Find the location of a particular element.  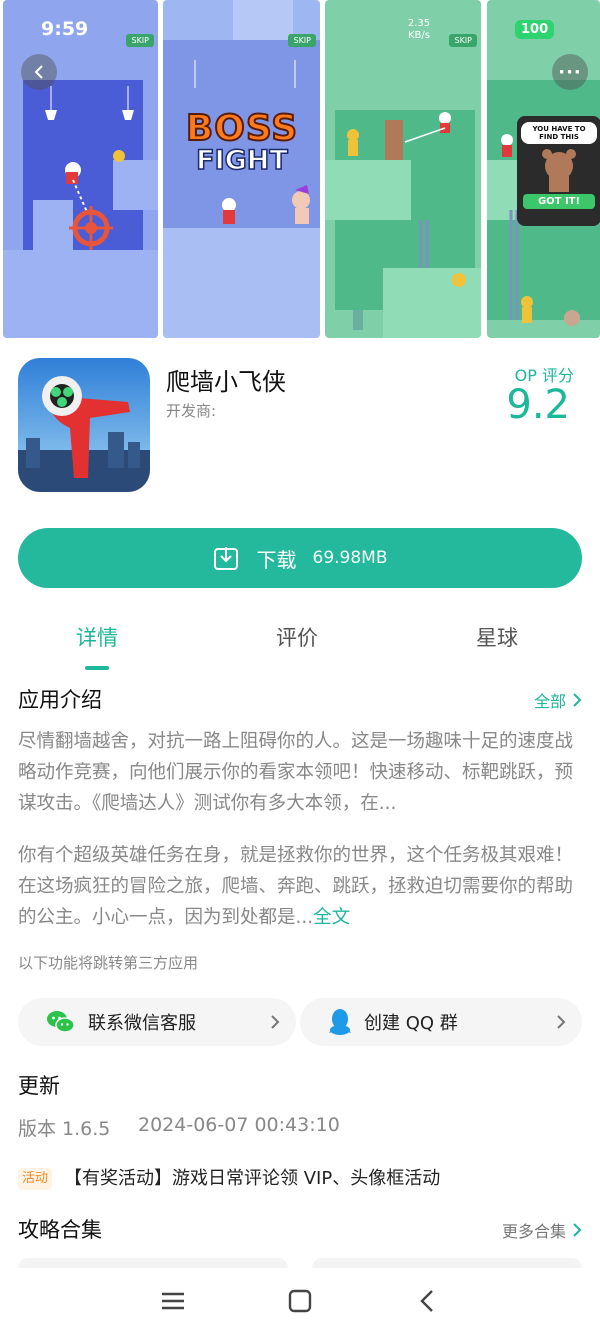

app-icon-art is located at coordinates (84, 425).